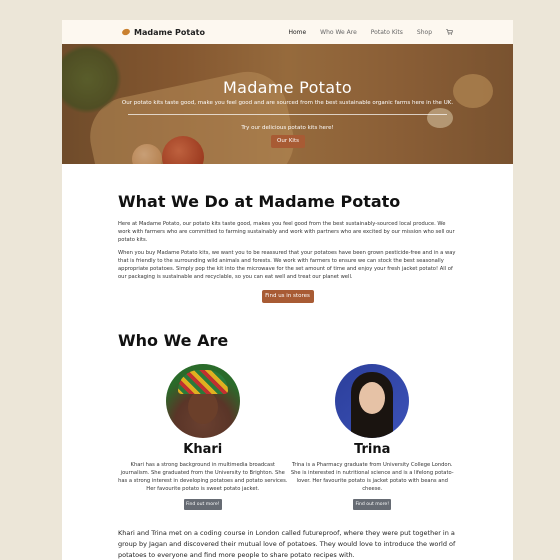 This screenshot has width=560, height=560. Describe the element at coordinates (387, 32) in the screenshot. I see `nav-potato-kits: Potato Kits` at that location.